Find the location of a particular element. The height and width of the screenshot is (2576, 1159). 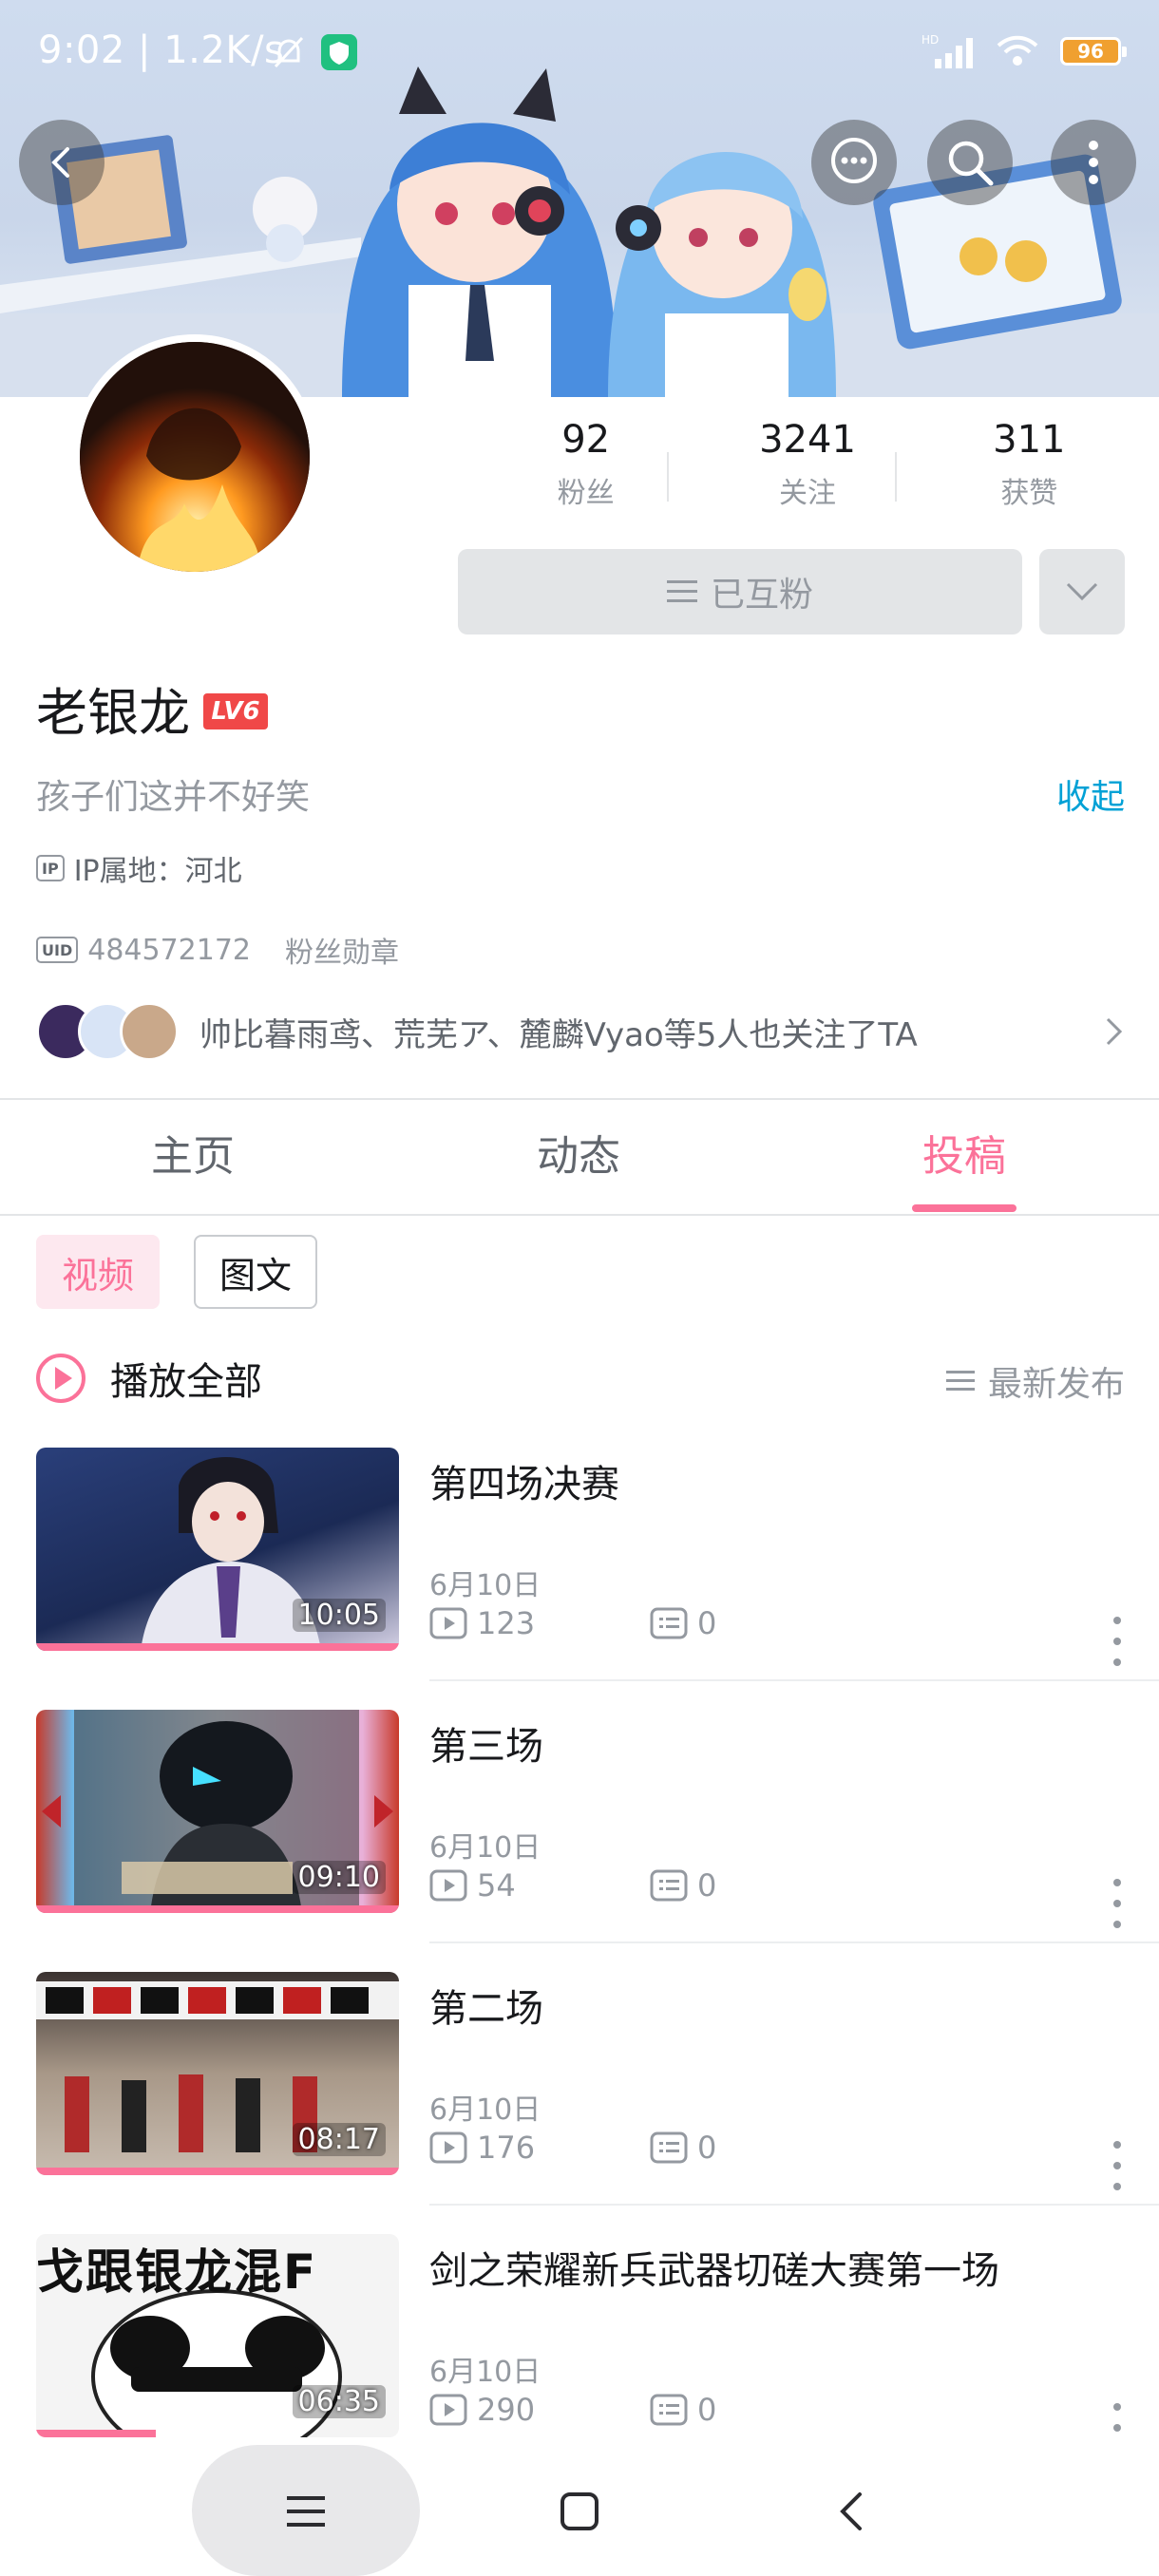

search-button is located at coordinates (970, 162).